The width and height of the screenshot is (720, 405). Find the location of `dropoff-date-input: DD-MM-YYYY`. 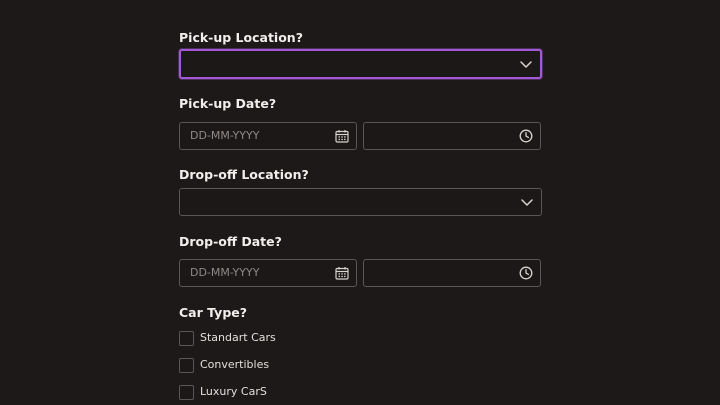

dropoff-date-input: DD-MM-YYYY is located at coordinates (268, 273).